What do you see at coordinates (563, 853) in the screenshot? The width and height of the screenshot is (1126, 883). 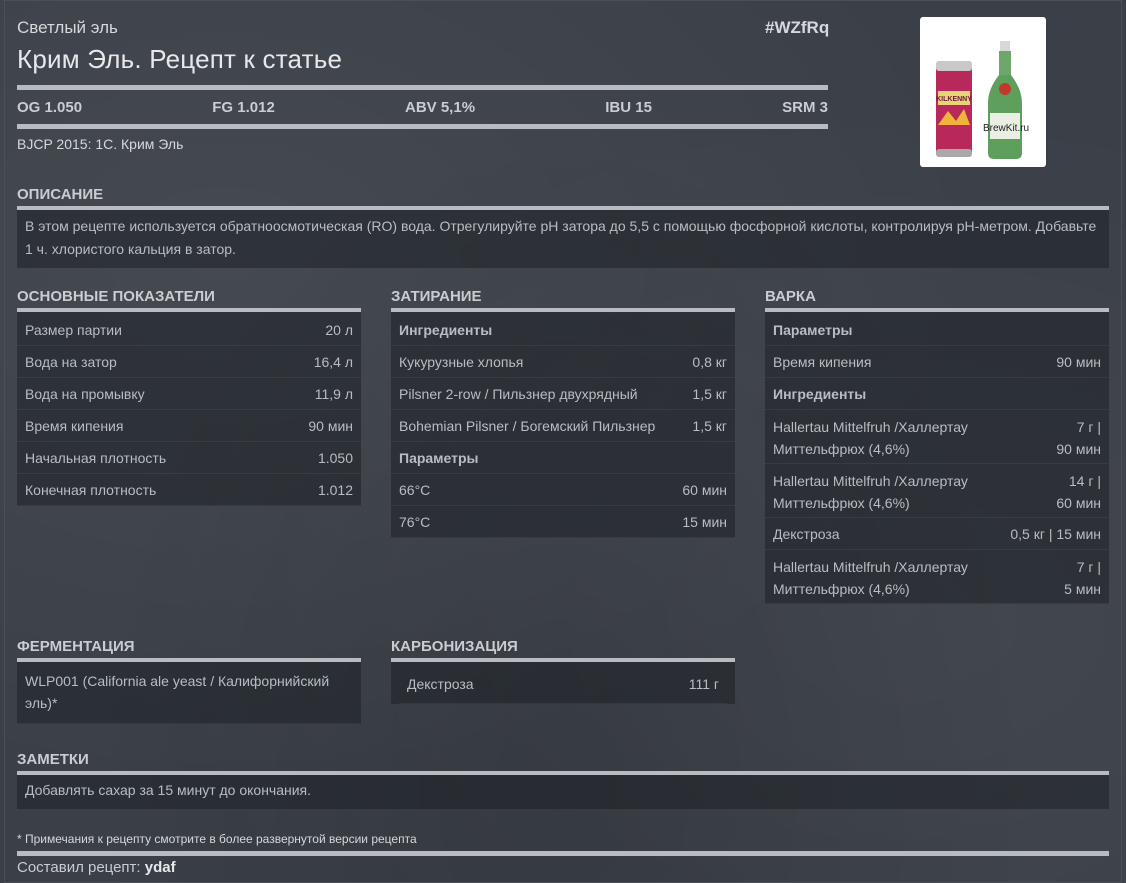 I see `footer-rule` at bounding box center [563, 853].